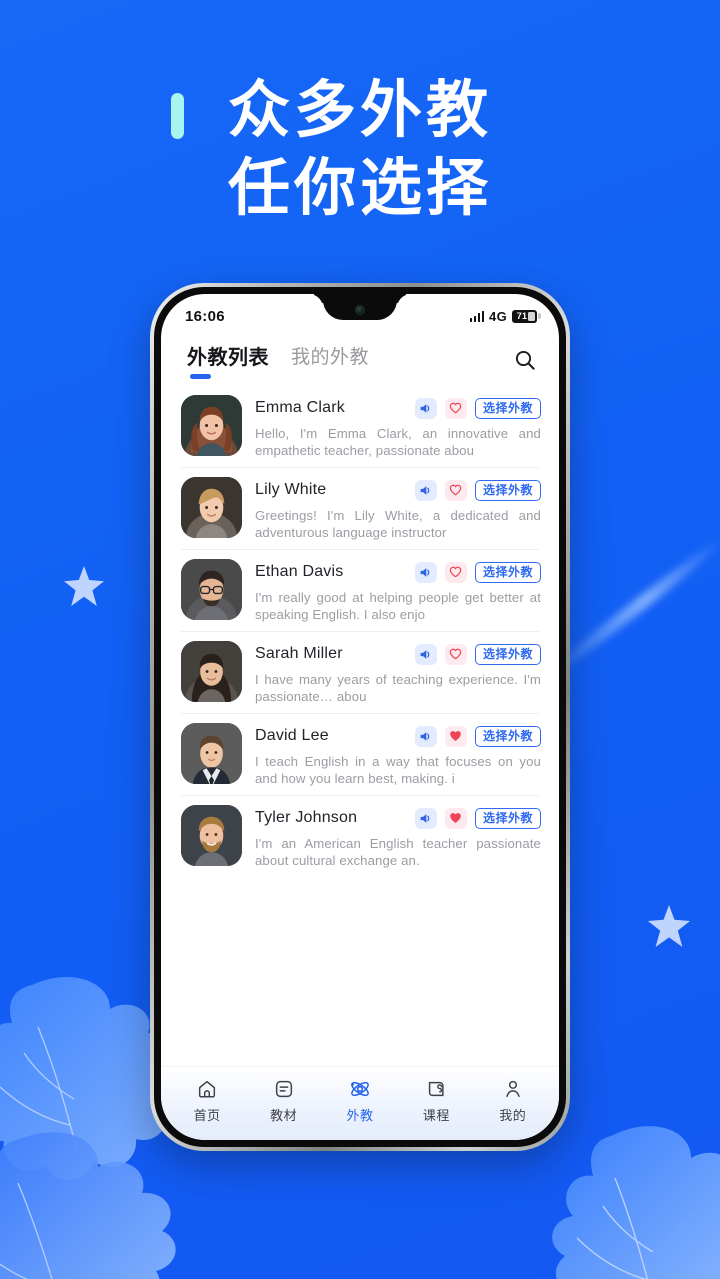 The width and height of the screenshot is (720, 1279). What do you see at coordinates (211, 753) in the screenshot?
I see `avatar-david-lee` at bounding box center [211, 753].